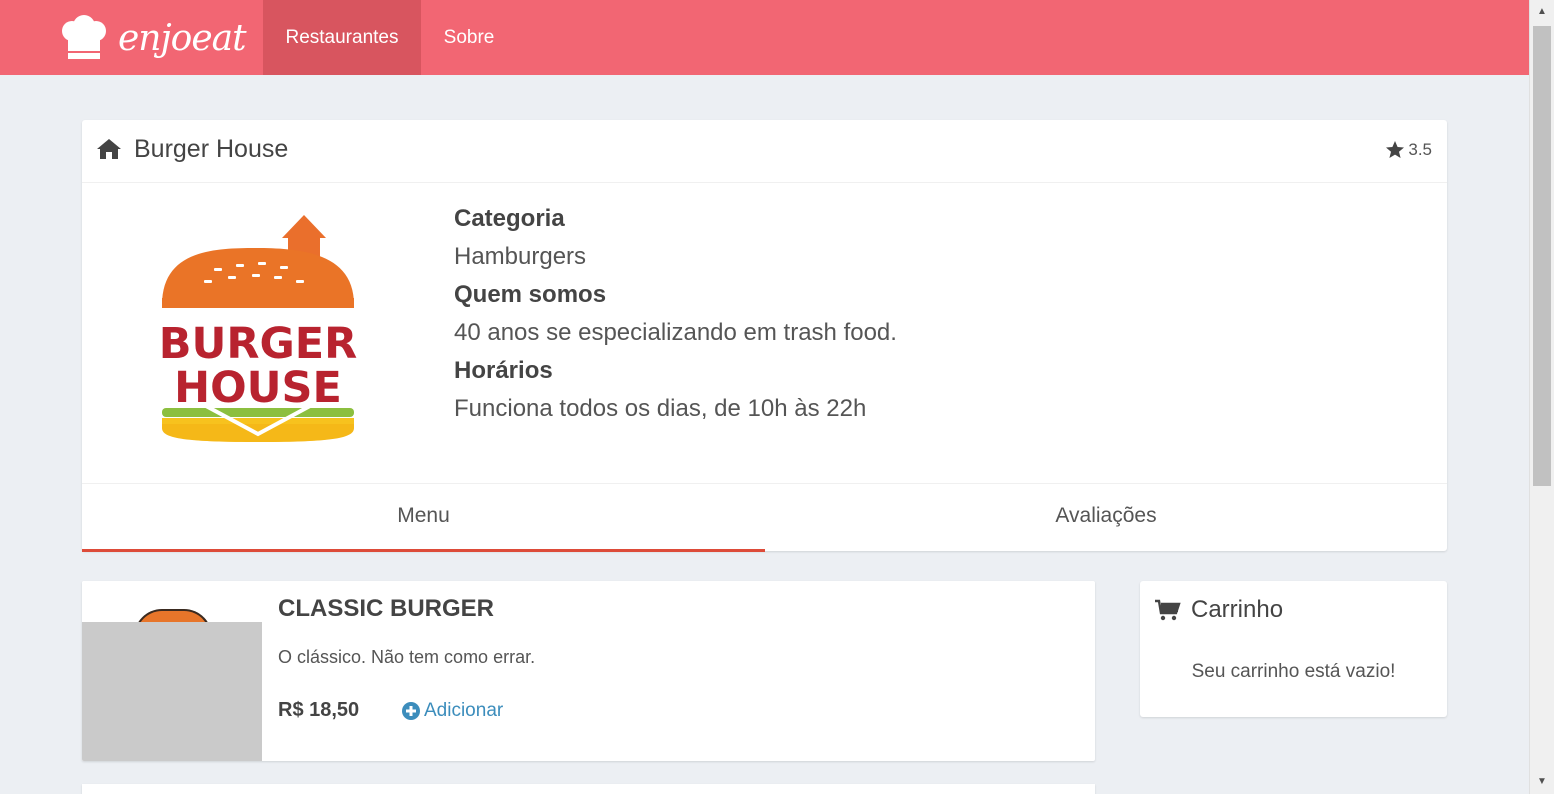  What do you see at coordinates (319, 710) in the screenshot?
I see `menu-item-price: R$ 18,50` at bounding box center [319, 710].